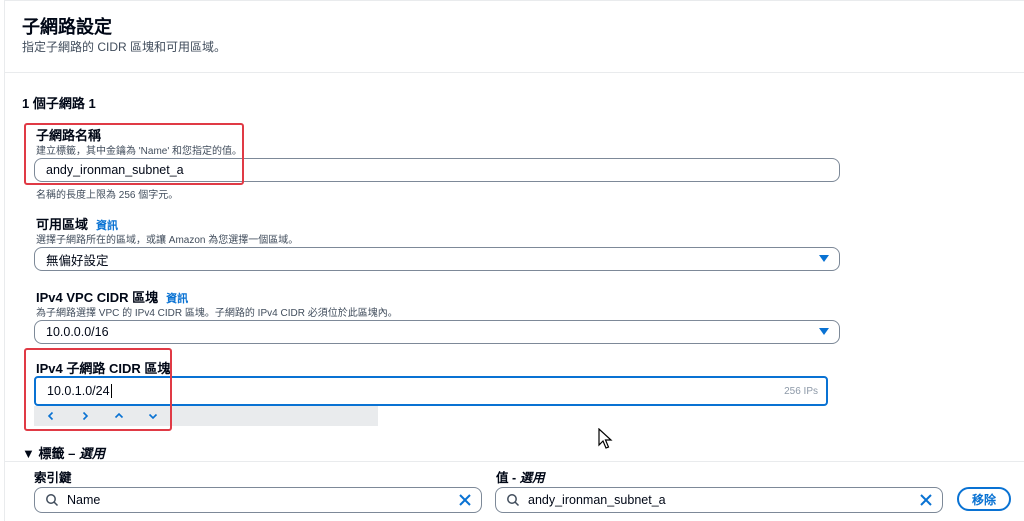 The width and height of the screenshot is (1024, 521). What do you see at coordinates (67, 27) in the screenshot?
I see `page-title: 子網路設定` at bounding box center [67, 27].